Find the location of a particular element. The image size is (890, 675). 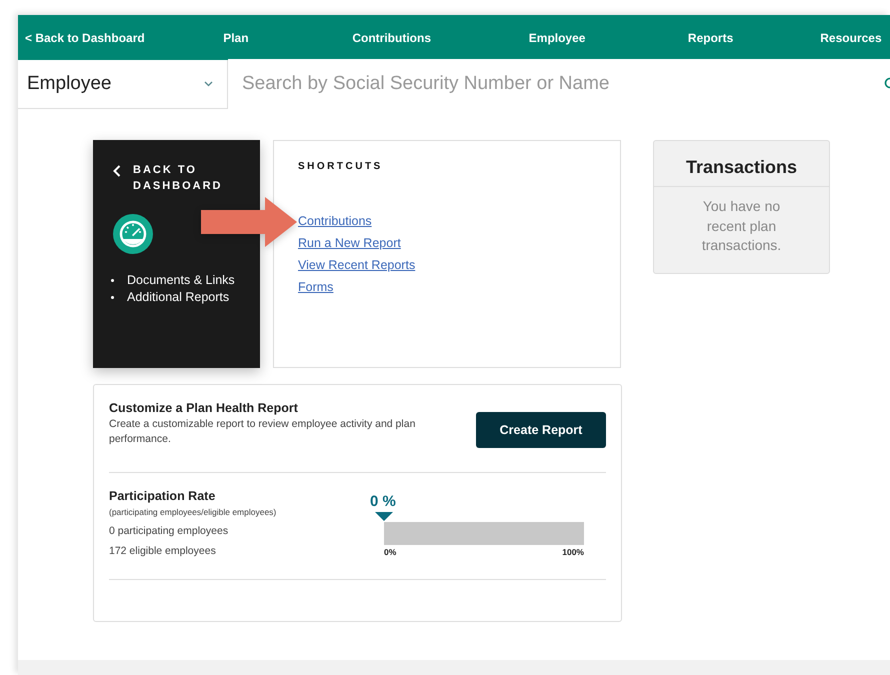

min-label: 0% is located at coordinates (390, 552).